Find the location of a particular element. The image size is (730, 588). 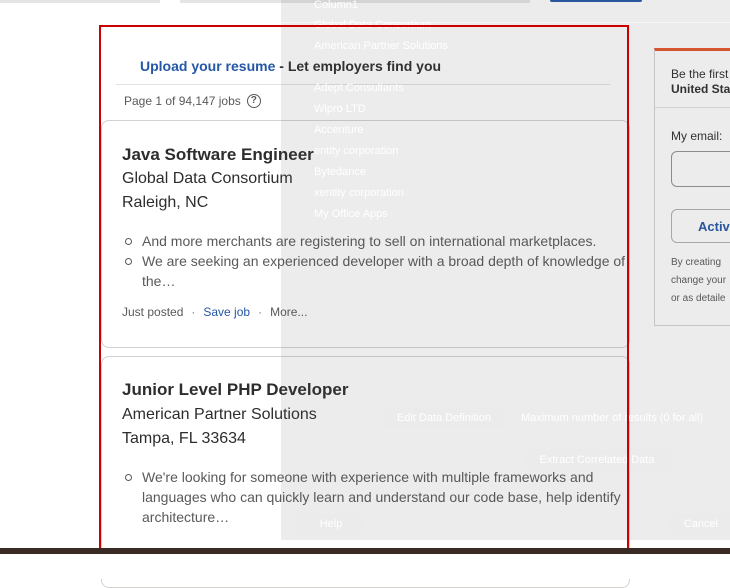

cancel-button: Cancel is located at coordinates (698, 524).